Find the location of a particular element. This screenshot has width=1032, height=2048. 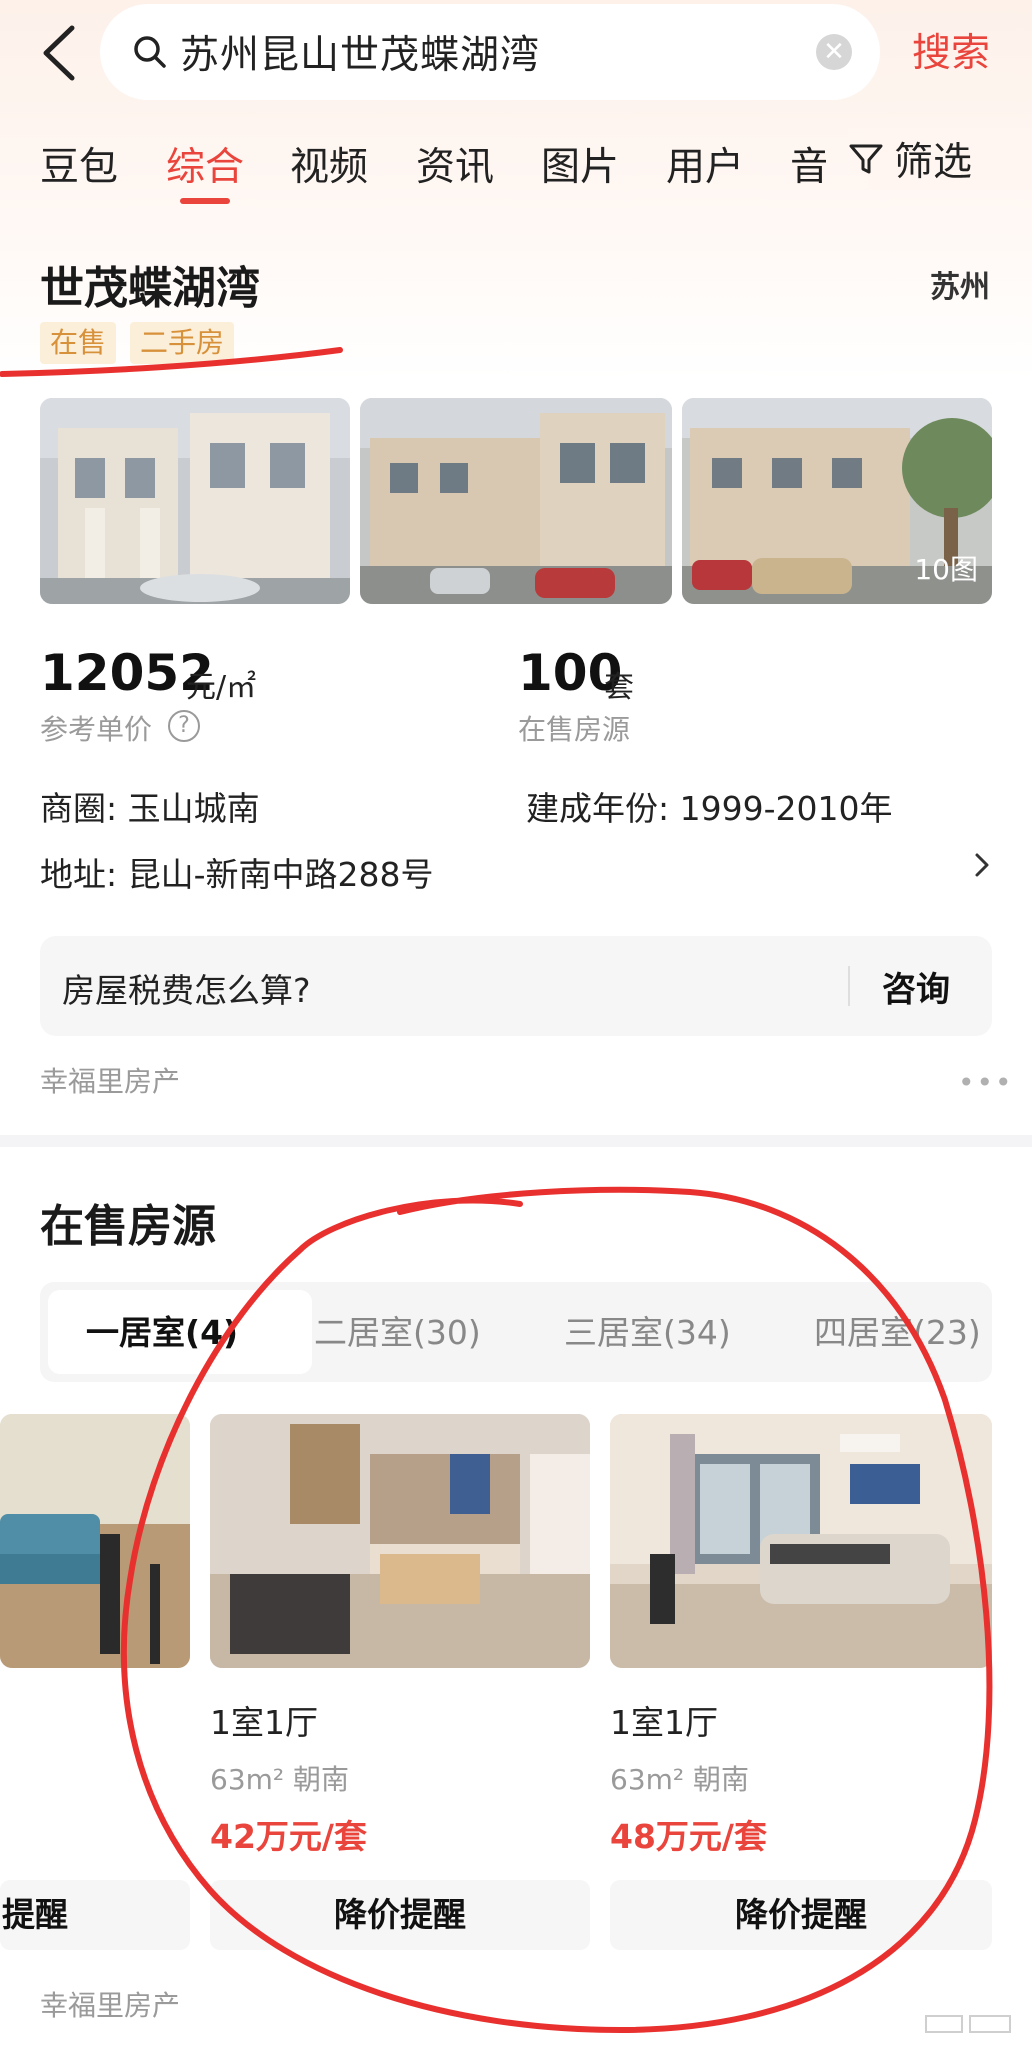

category-tabs: 豆包 综合 视频 资讯 图片 用户 音乐 筛选 is located at coordinates (516, 168).